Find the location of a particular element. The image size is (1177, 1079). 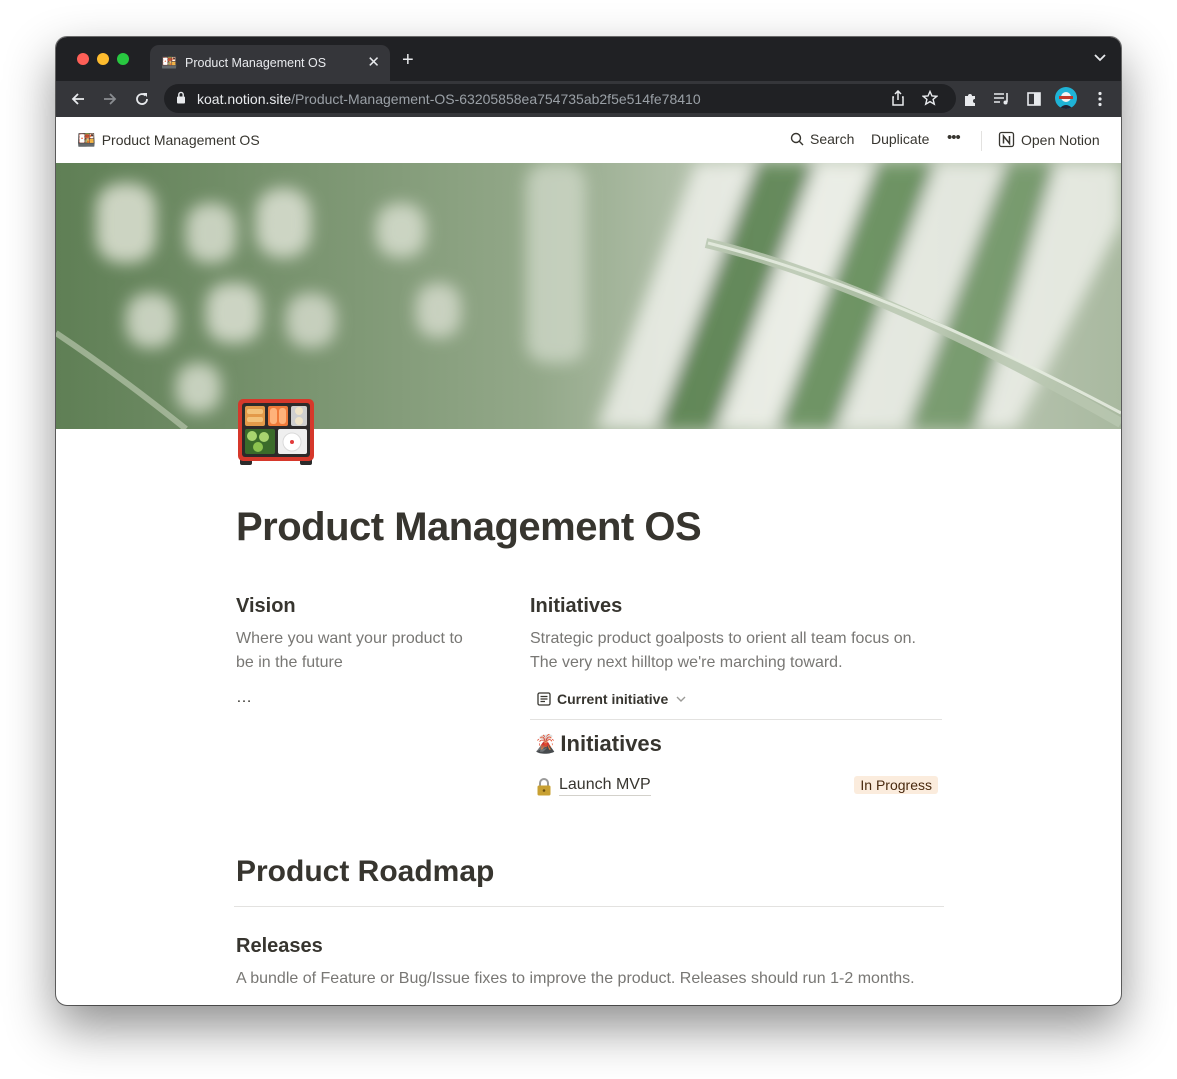

url-host: koat.notion.site is located at coordinates (244, 99).